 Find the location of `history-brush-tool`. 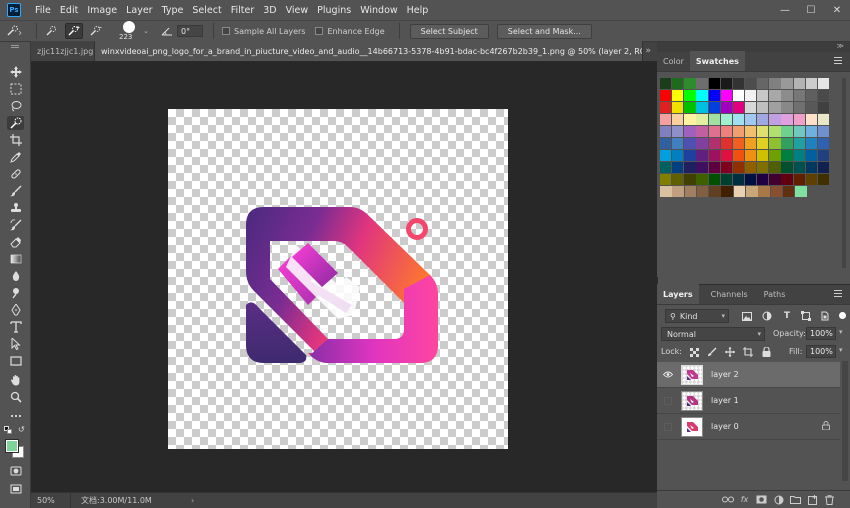

history-brush-tool is located at coordinates (15, 225).